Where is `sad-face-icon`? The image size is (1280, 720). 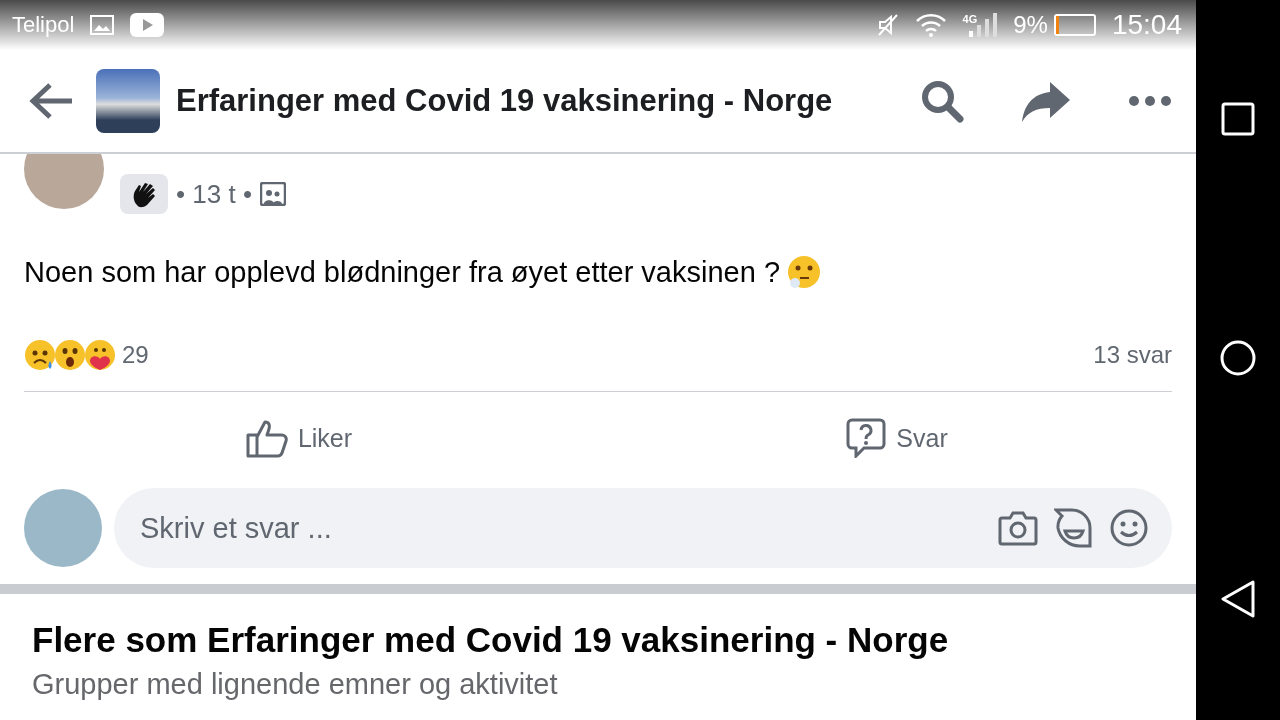
sad-face-icon is located at coordinates (40, 355).